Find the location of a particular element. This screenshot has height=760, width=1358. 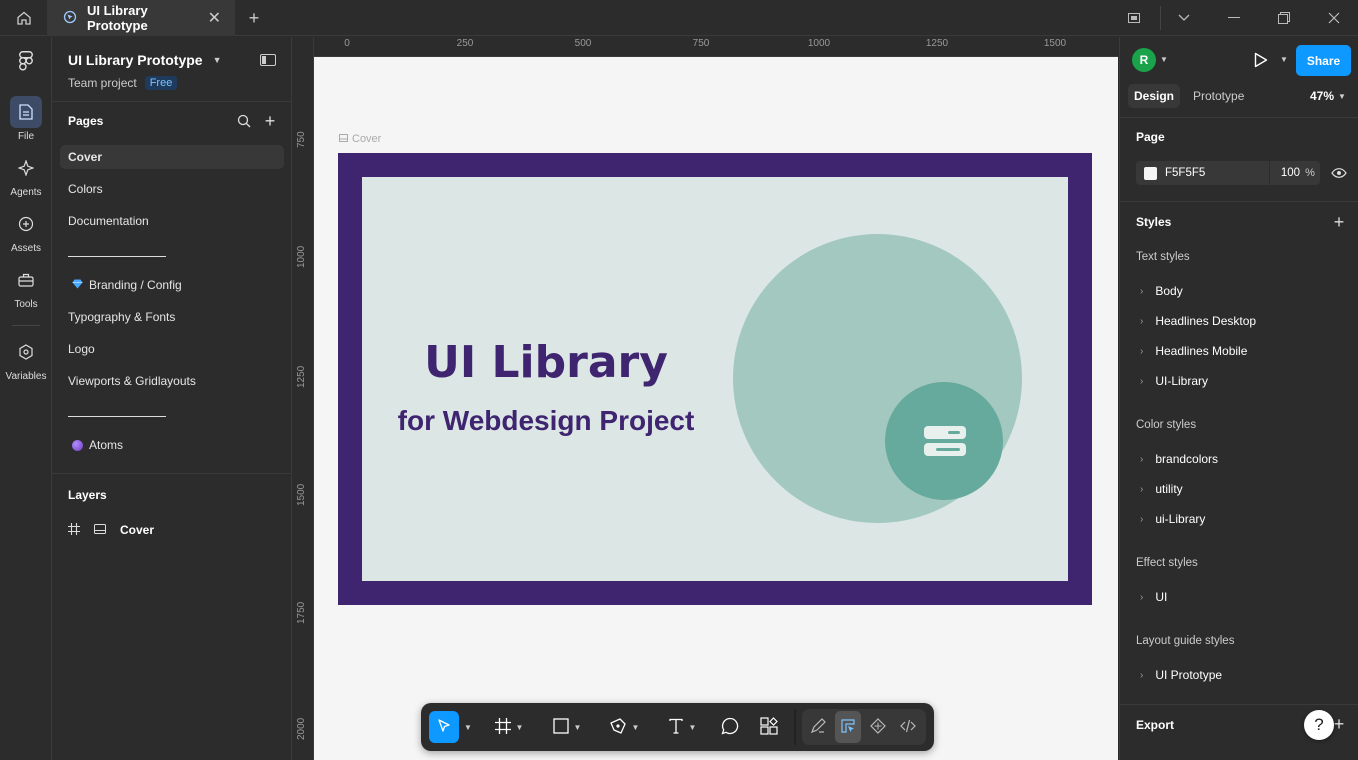

text-style-item: › Body is located at coordinates (1161, 291).